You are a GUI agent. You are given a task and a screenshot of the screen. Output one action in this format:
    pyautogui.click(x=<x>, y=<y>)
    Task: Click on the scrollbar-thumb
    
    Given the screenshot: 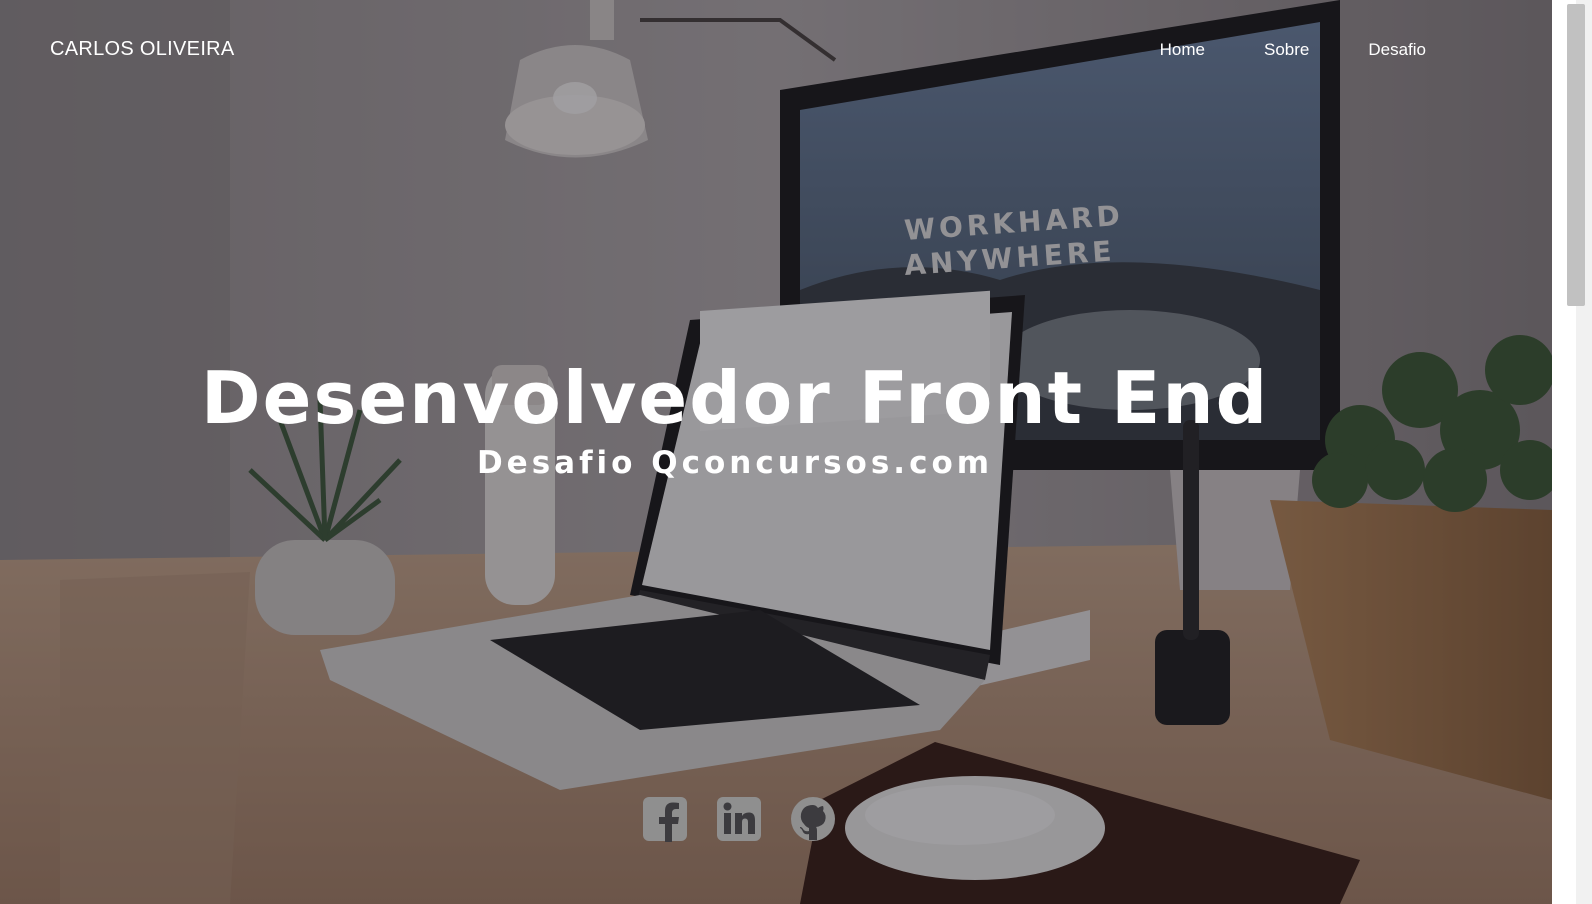 What is the action you would take?
    pyautogui.click(x=1576, y=155)
    